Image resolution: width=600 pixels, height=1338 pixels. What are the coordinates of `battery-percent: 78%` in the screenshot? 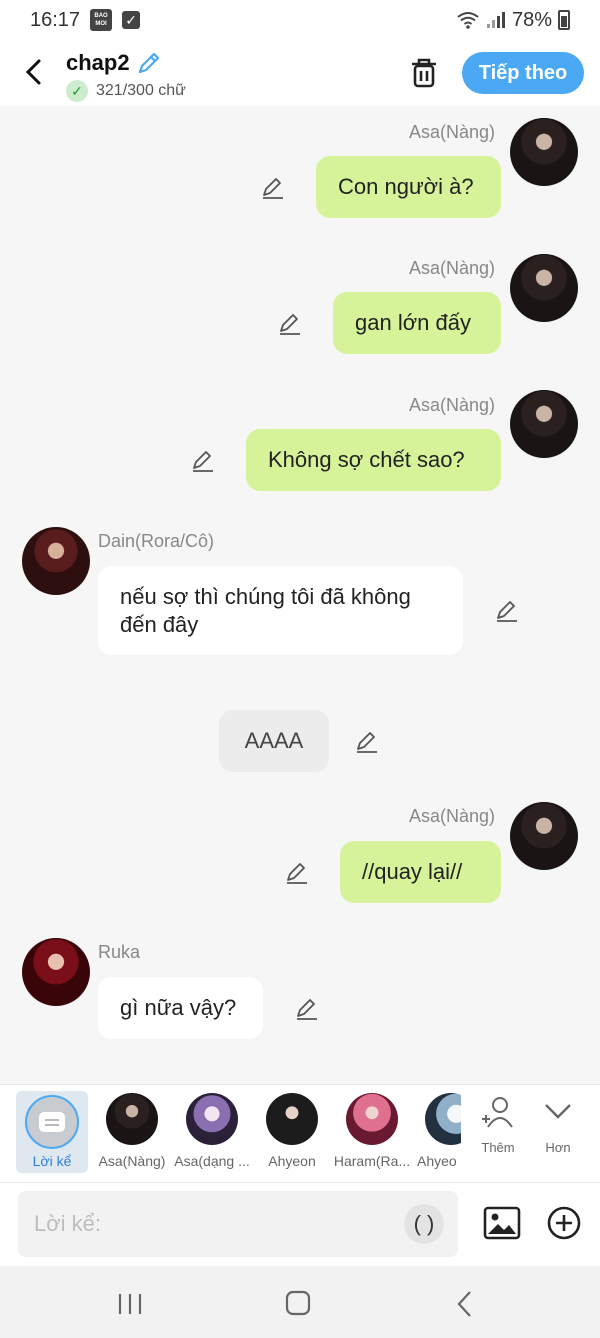 It's located at (531, 19).